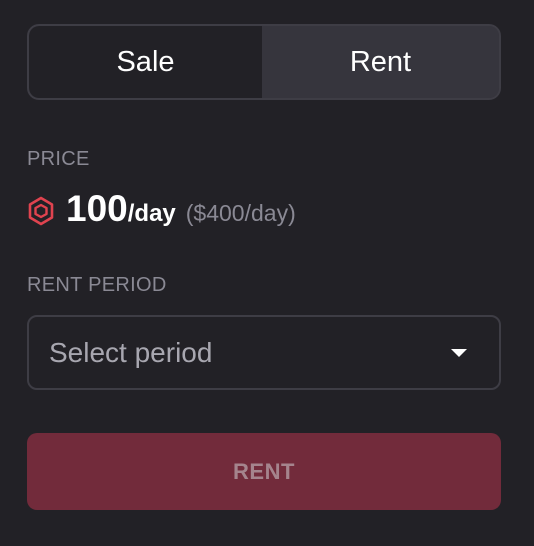 The width and height of the screenshot is (534, 546). I want to click on price-unit: /day, so click(151, 213).